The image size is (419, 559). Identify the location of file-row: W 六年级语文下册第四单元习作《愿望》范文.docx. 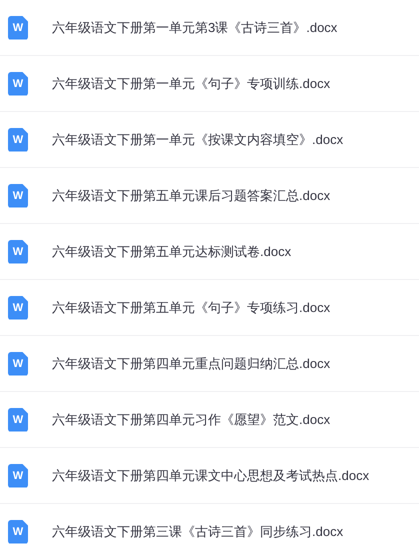
(209, 420).